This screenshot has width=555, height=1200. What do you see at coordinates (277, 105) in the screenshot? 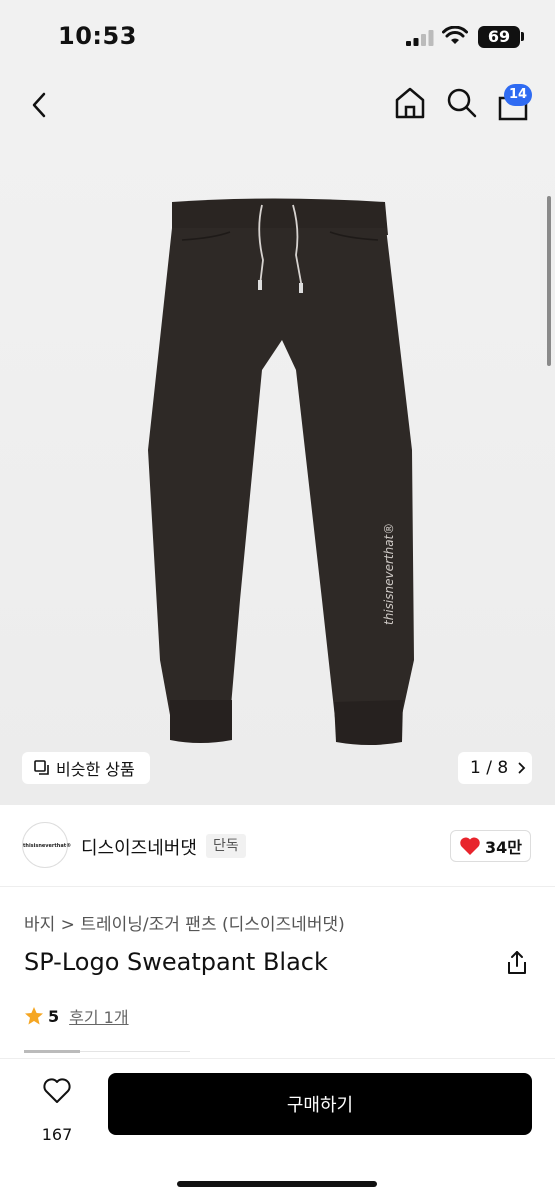
I see `nav-bar` at bounding box center [277, 105].